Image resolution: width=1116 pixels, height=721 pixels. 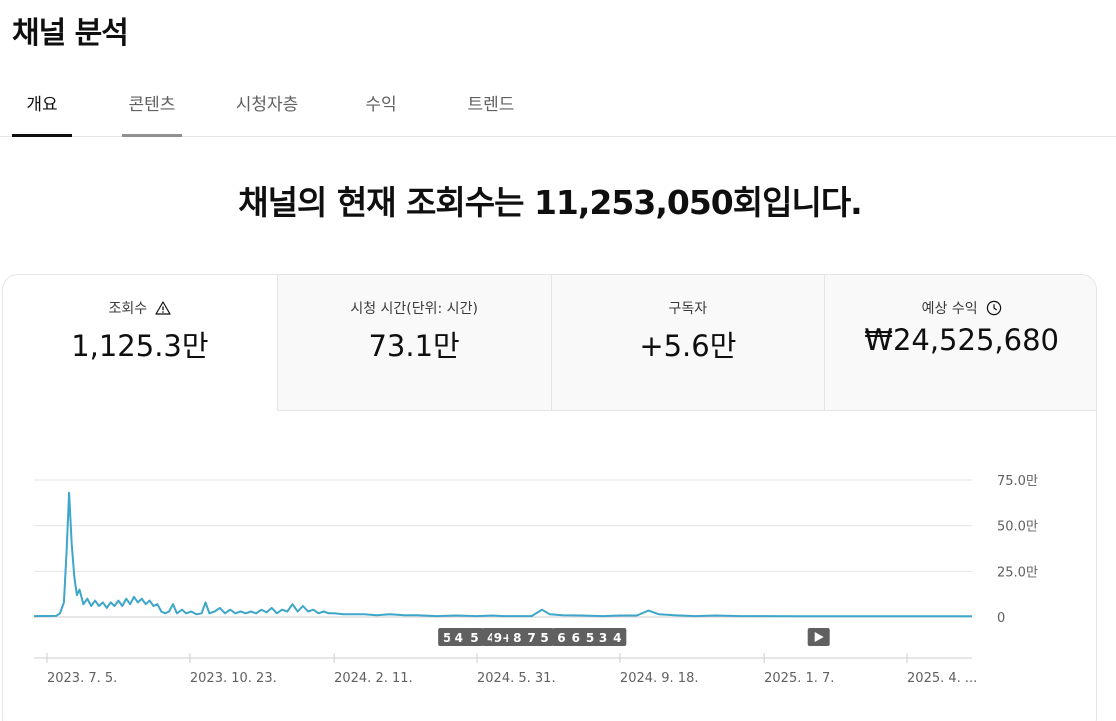 I want to click on tab-label: 수익, so click(x=381, y=105).